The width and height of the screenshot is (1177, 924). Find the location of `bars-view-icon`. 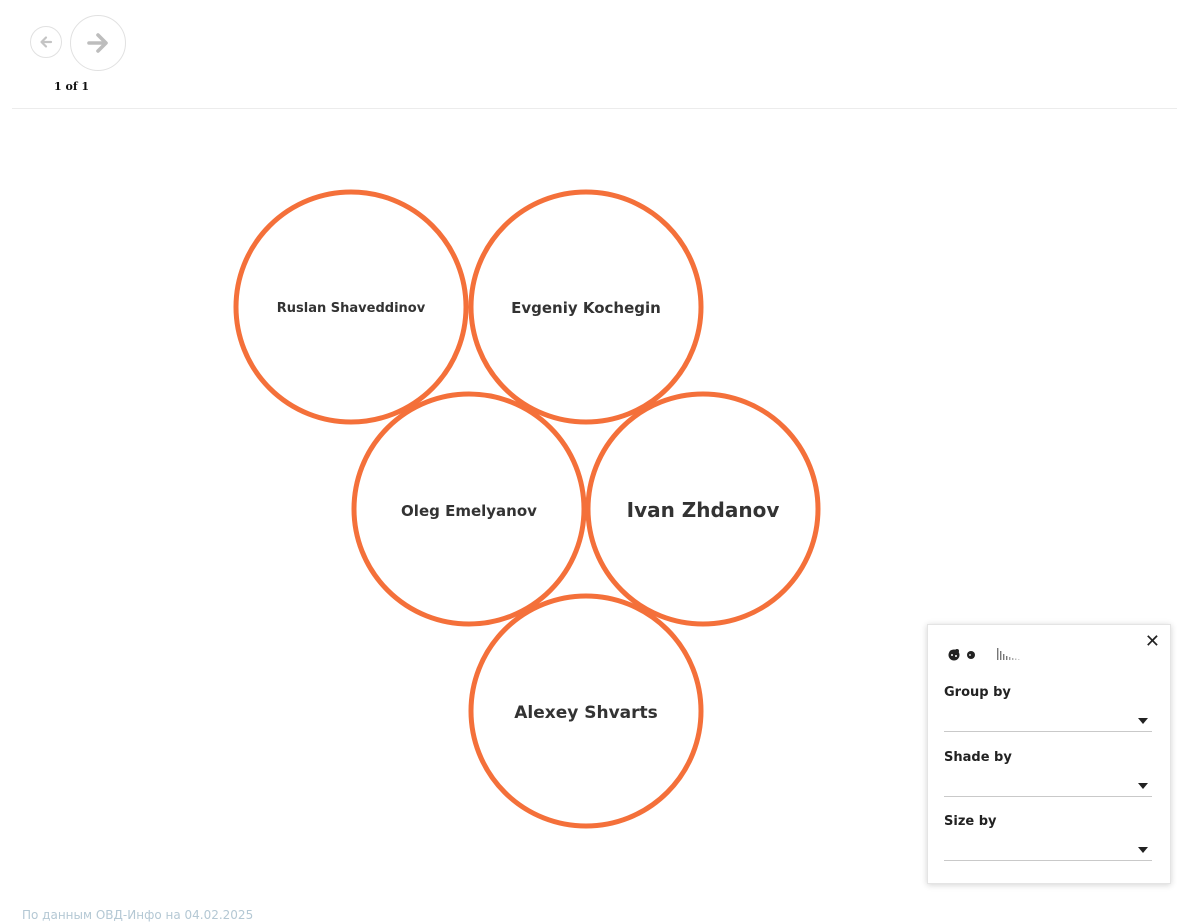

bars-view-icon is located at coordinates (1009, 654).